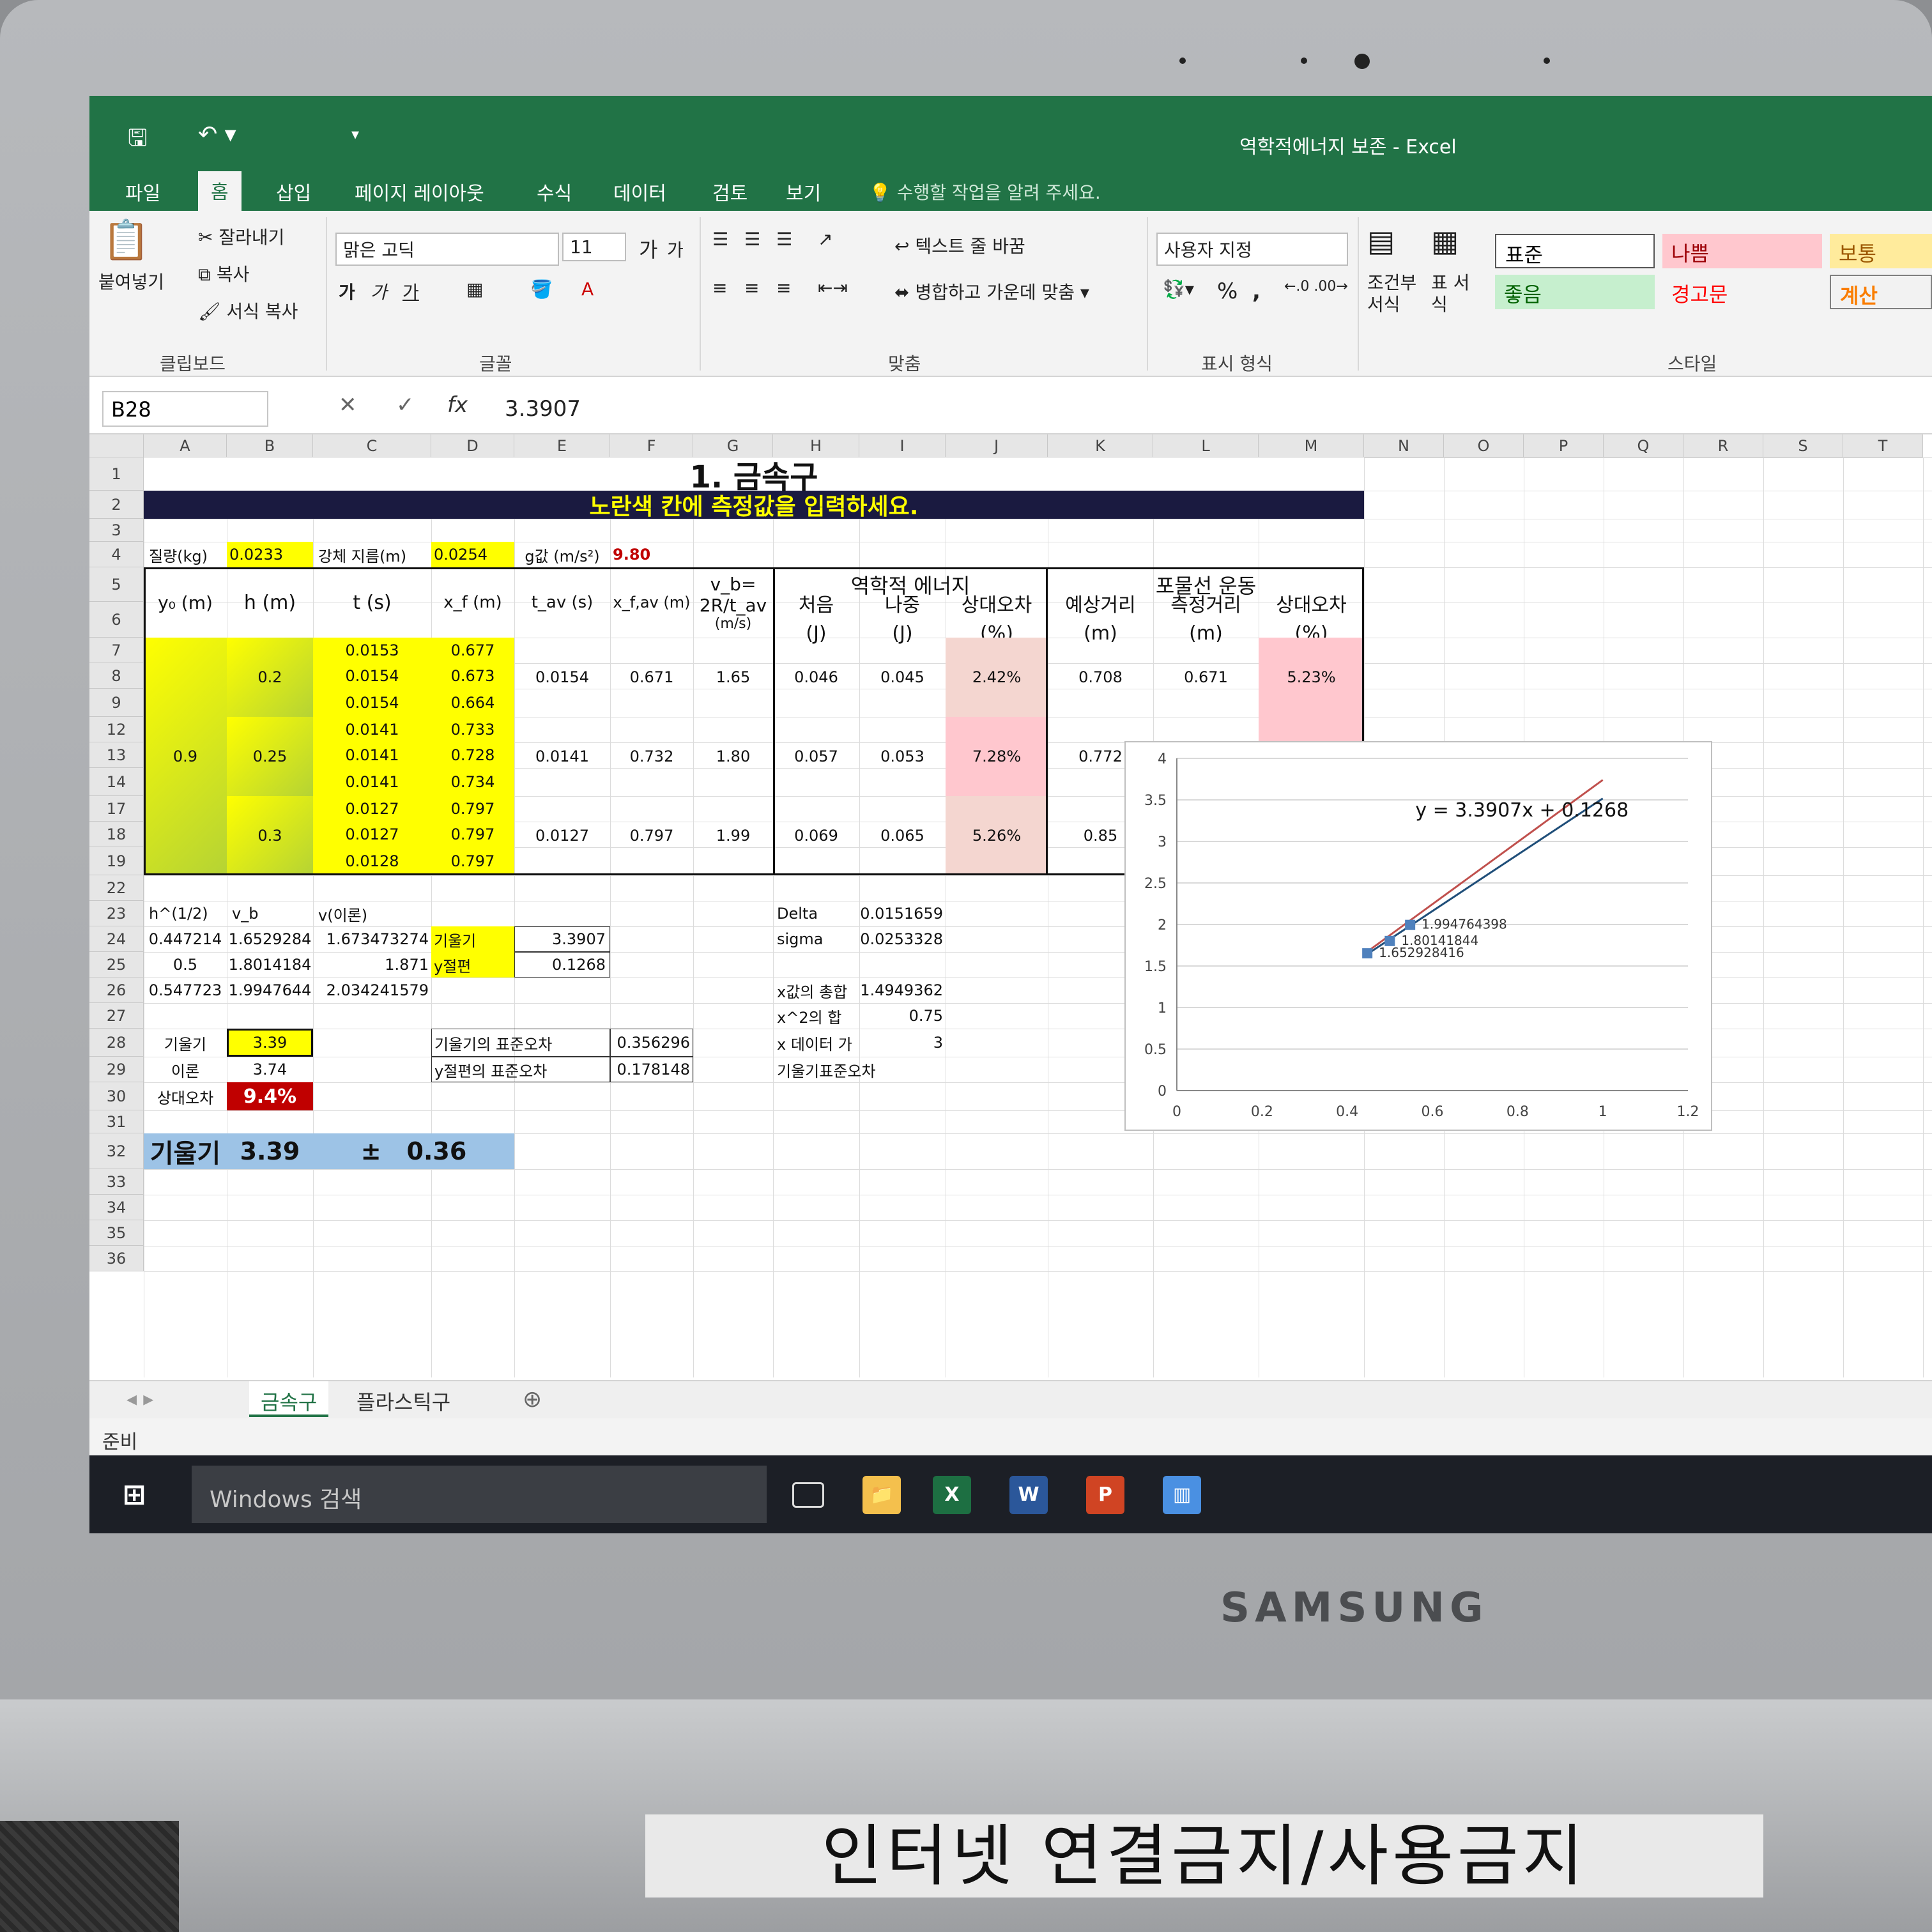  Describe the element at coordinates (520, 1043) in the screenshot. I see `slope-se-label: 기울기의 표준오차` at that location.